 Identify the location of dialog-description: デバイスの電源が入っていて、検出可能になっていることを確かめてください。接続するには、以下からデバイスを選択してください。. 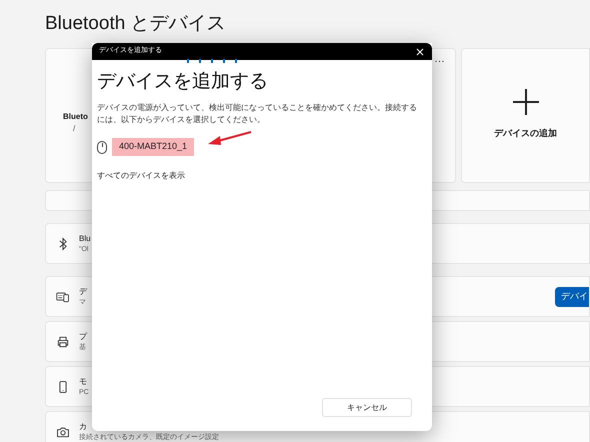
(257, 114).